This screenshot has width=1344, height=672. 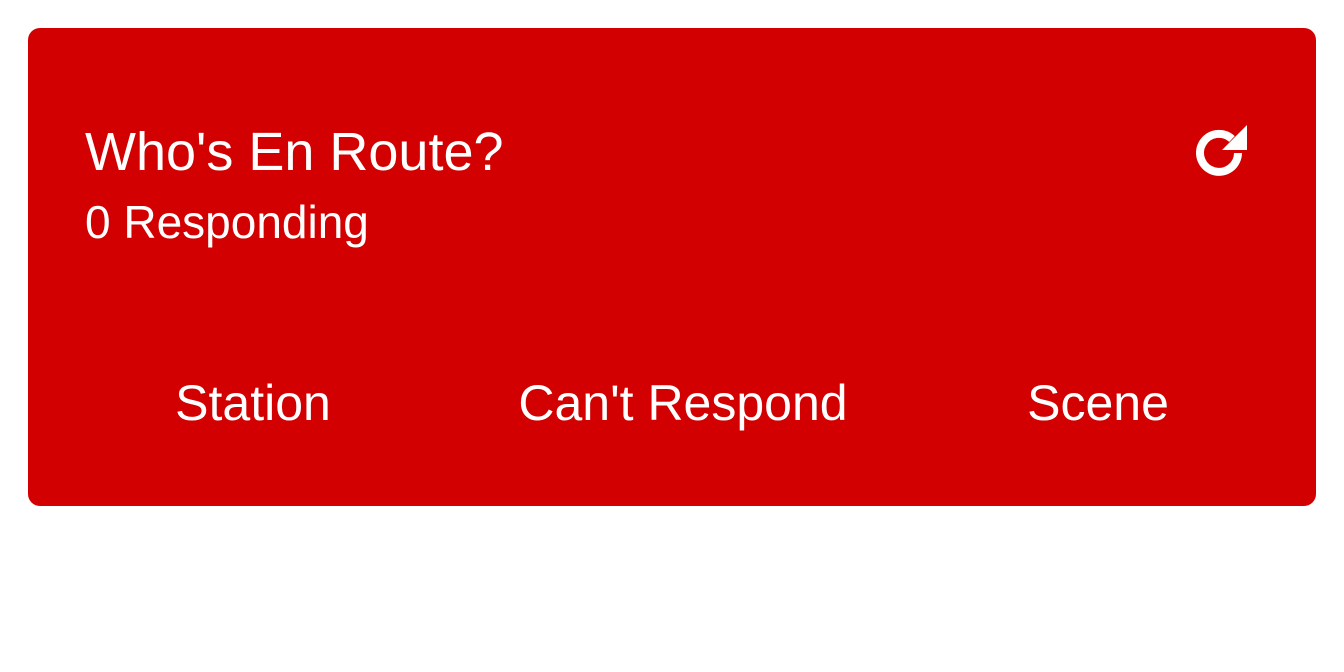 What do you see at coordinates (294, 152) in the screenshot?
I see `card-title: Who's En Route?` at bounding box center [294, 152].